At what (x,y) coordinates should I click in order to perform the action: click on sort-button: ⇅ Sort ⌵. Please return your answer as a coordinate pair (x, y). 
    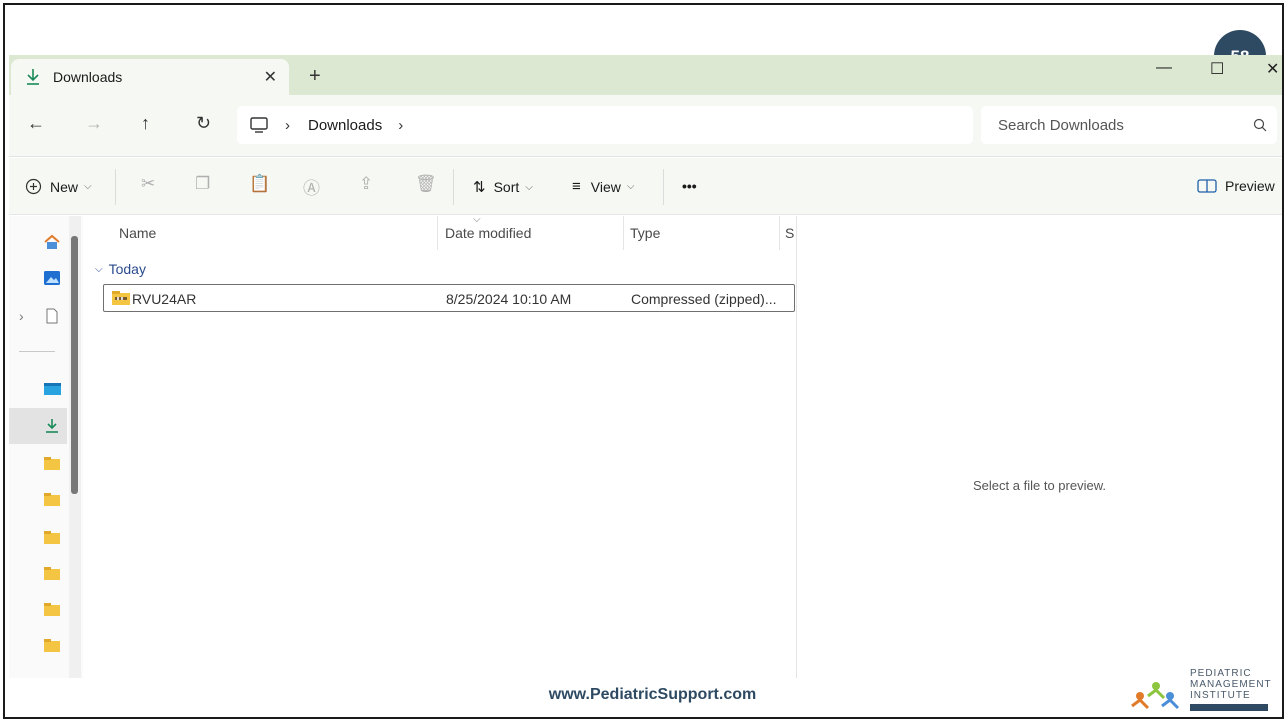
    Looking at the image, I should click on (503, 187).